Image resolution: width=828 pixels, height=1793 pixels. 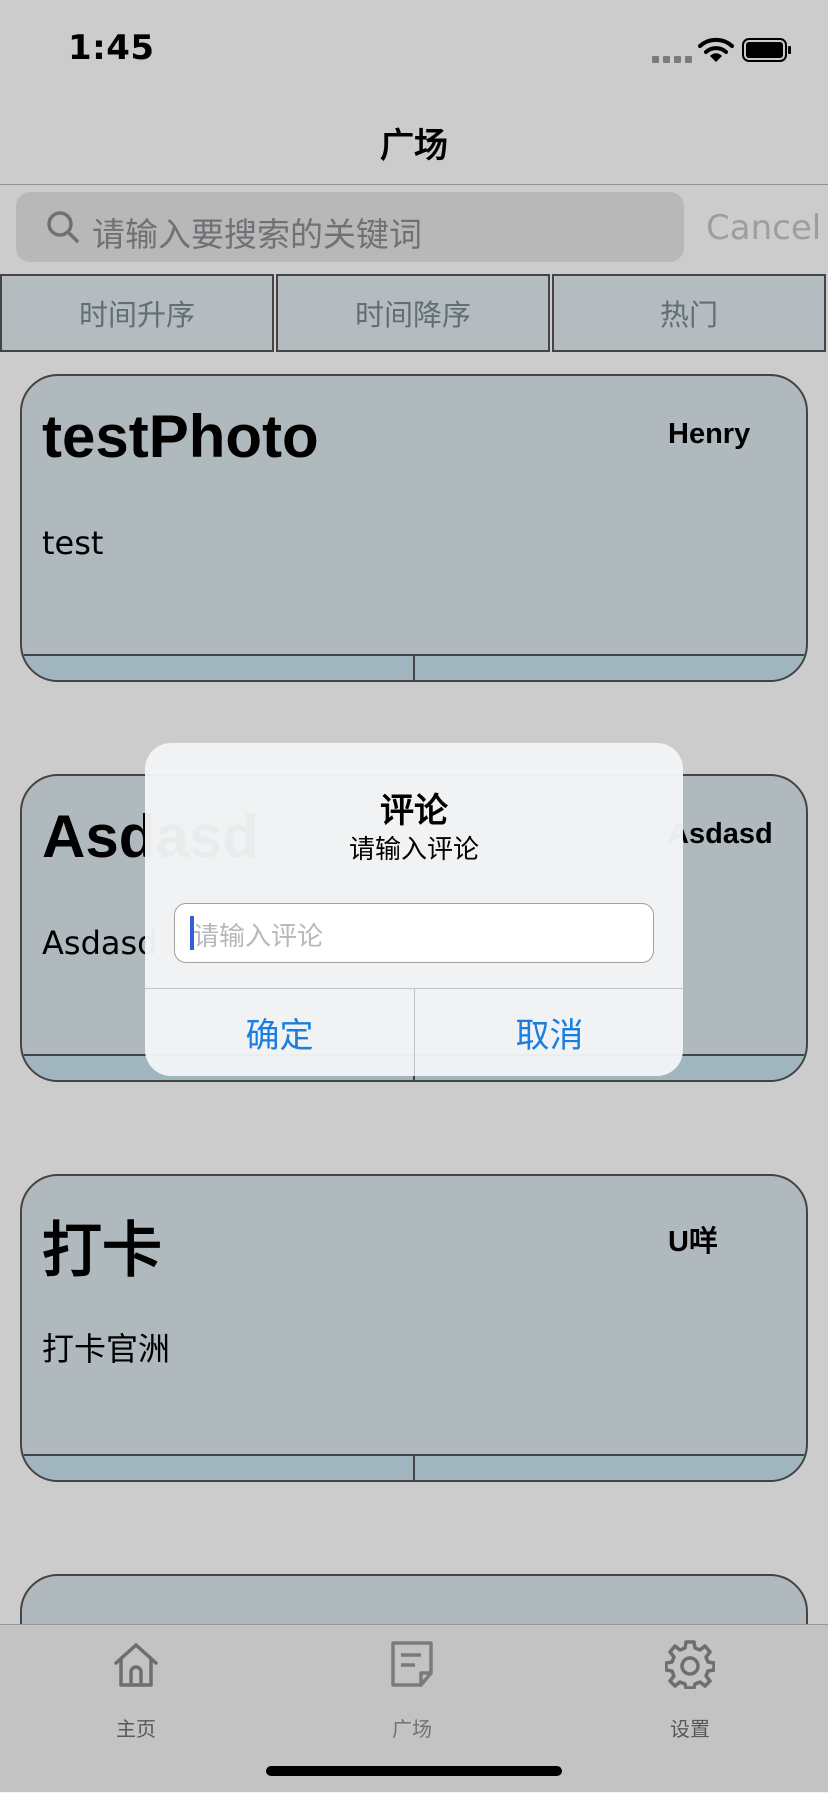 What do you see at coordinates (414, 933) in the screenshot?
I see `comment-input: 请输入评论` at bounding box center [414, 933].